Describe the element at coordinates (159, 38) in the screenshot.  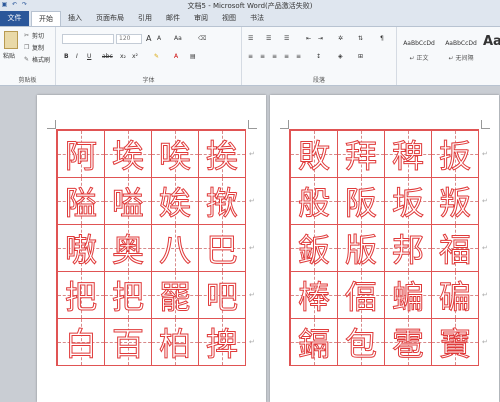
I see `shrink-font-button: A` at that location.